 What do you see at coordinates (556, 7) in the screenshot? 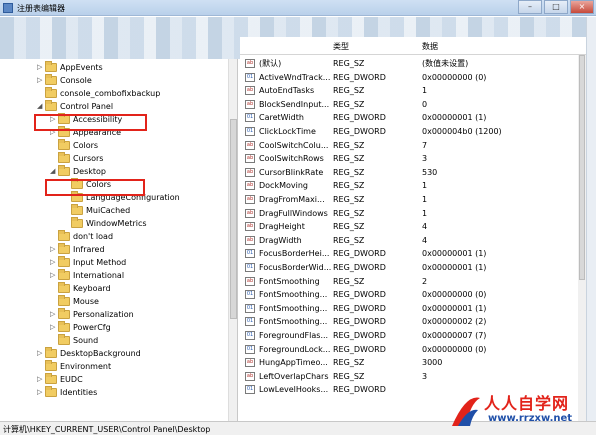
I see `maximize-button: □` at bounding box center [556, 7].